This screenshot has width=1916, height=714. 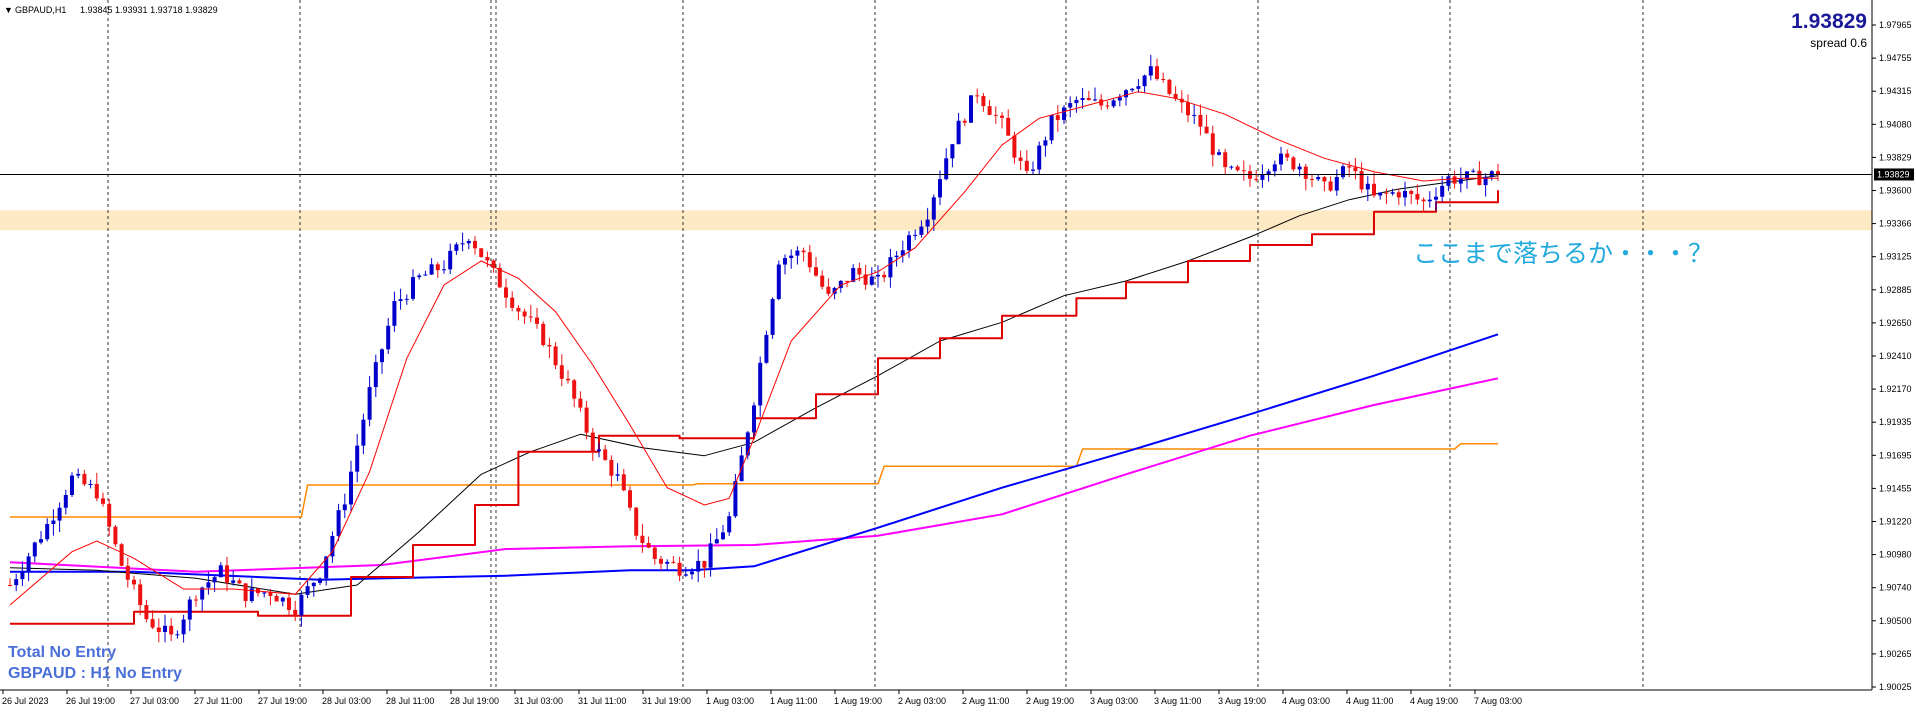 I want to click on x-tick-label: 1 Aug 11:00, so click(x=793, y=701).